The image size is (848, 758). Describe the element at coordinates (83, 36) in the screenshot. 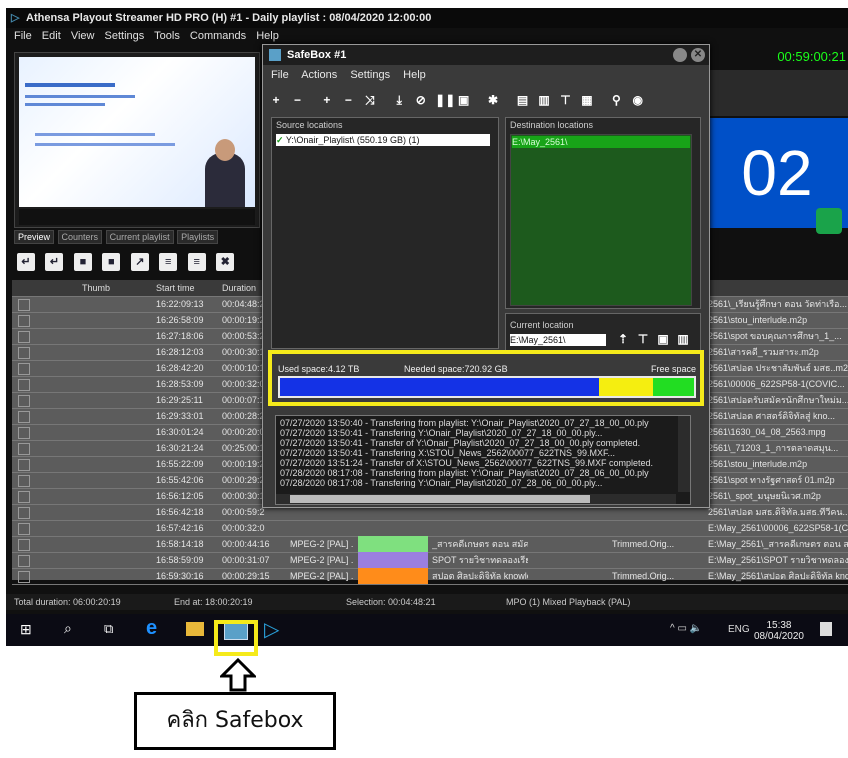

I see `menu-view: View` at that location.